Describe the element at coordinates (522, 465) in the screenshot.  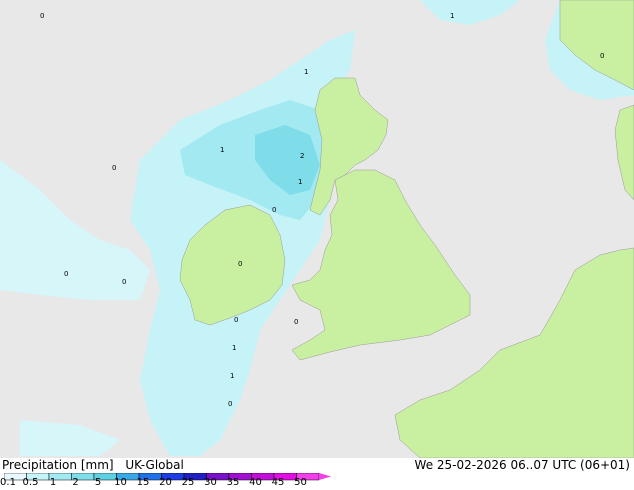
I see `forecast-datetime: We 25-02-2026 06..07 UTC (06+01)` at that location.